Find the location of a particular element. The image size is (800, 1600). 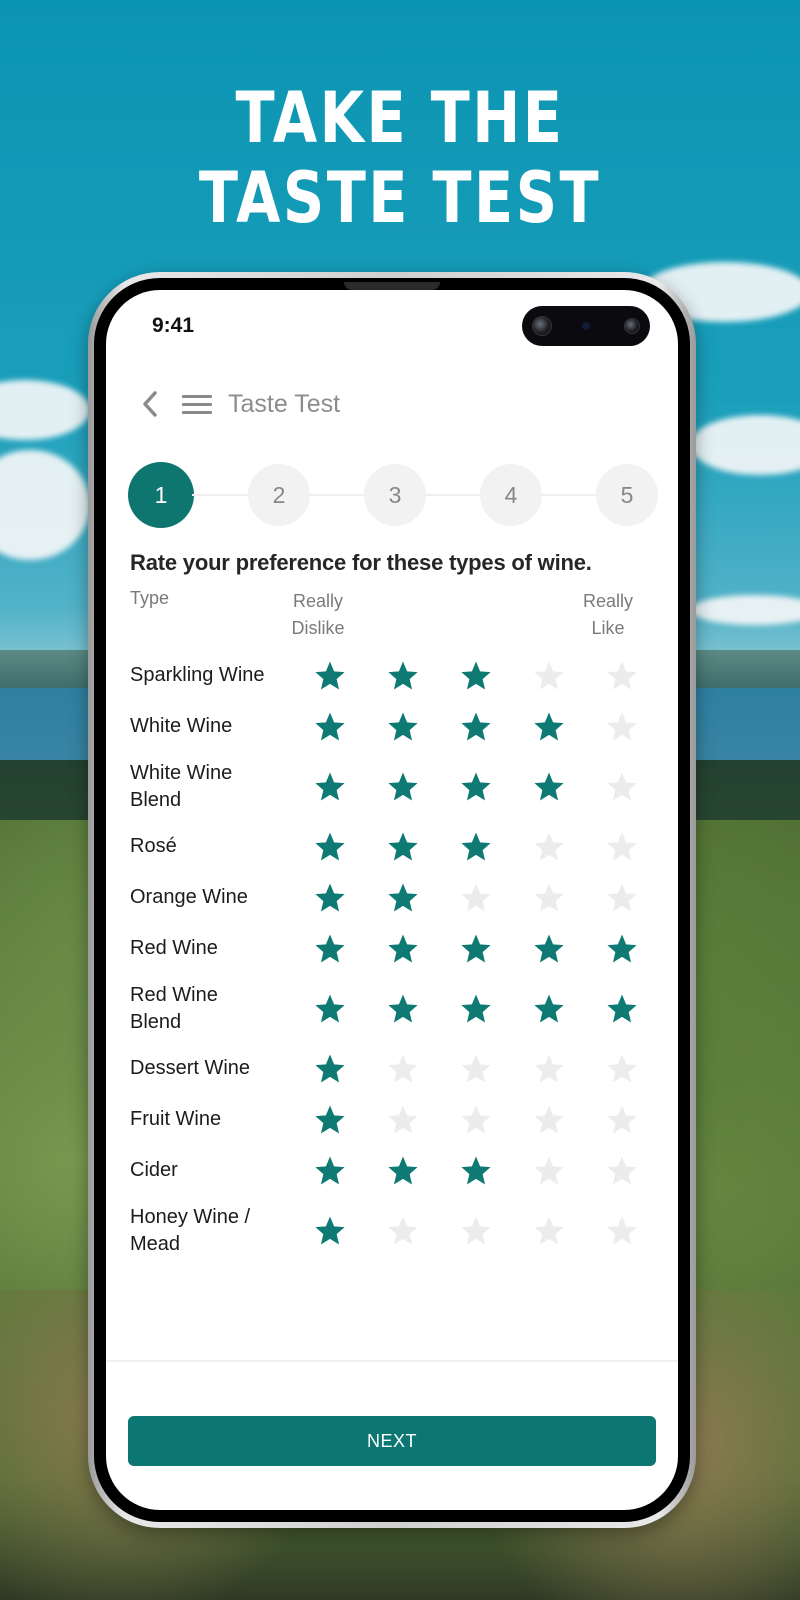

step-4: 4 is located at coordinates (511, 495).